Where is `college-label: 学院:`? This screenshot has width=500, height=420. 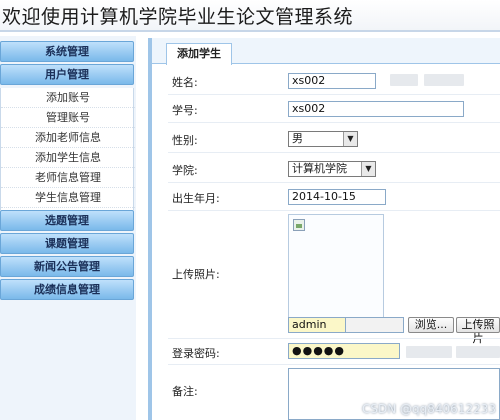 college-label: 学院: is located at coordinates (185, 170).